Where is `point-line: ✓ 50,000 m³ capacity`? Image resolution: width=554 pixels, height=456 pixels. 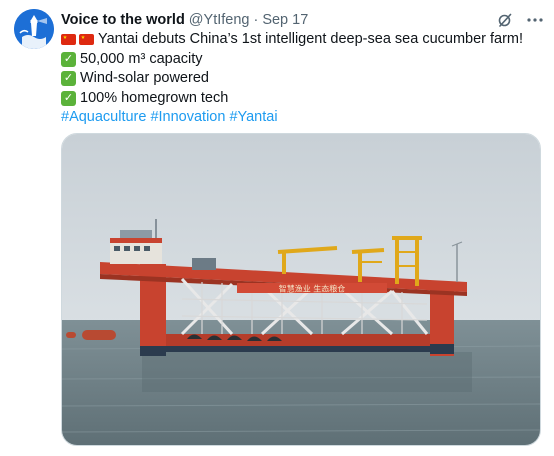
point-line: ✓ 50,000 m³ capacity is located at coordinates (301, 60).